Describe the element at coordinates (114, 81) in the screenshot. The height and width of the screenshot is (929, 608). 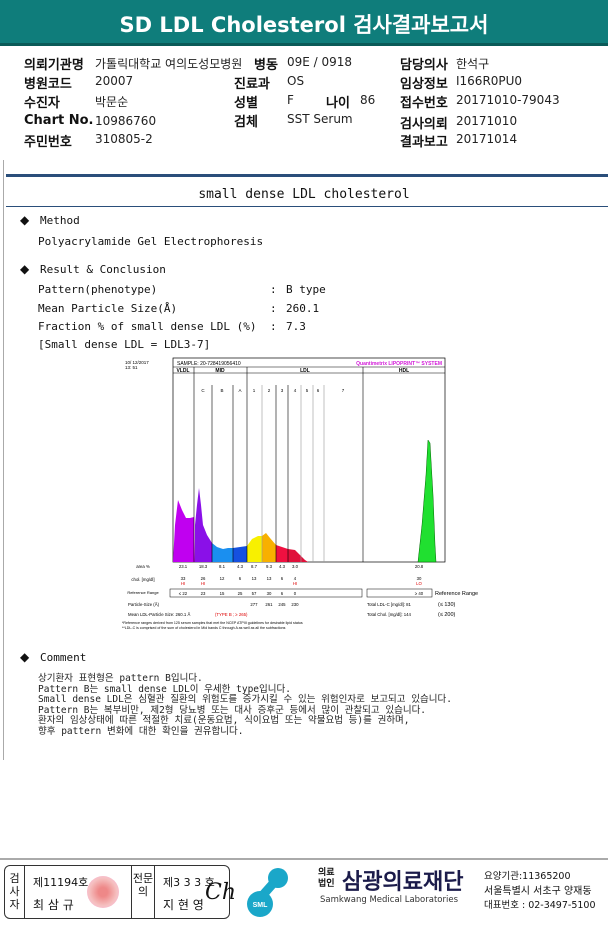
I see `code-value: 20007` at that location.